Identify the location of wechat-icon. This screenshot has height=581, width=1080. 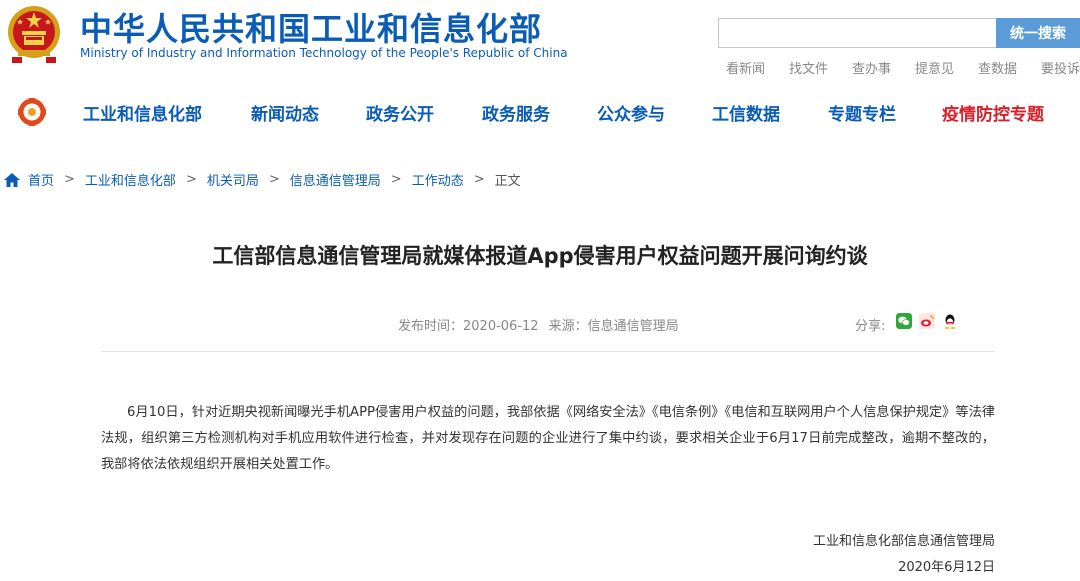
(904, 321).